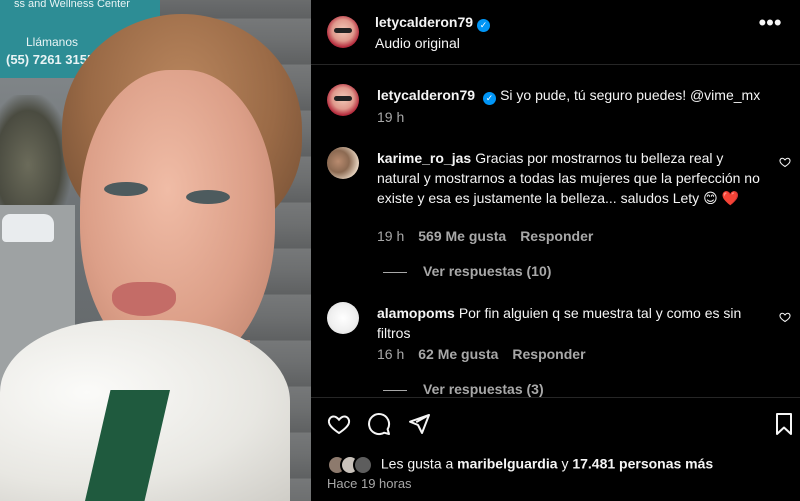  I want to click on header-username: letycalderon79, so click(424, 22).